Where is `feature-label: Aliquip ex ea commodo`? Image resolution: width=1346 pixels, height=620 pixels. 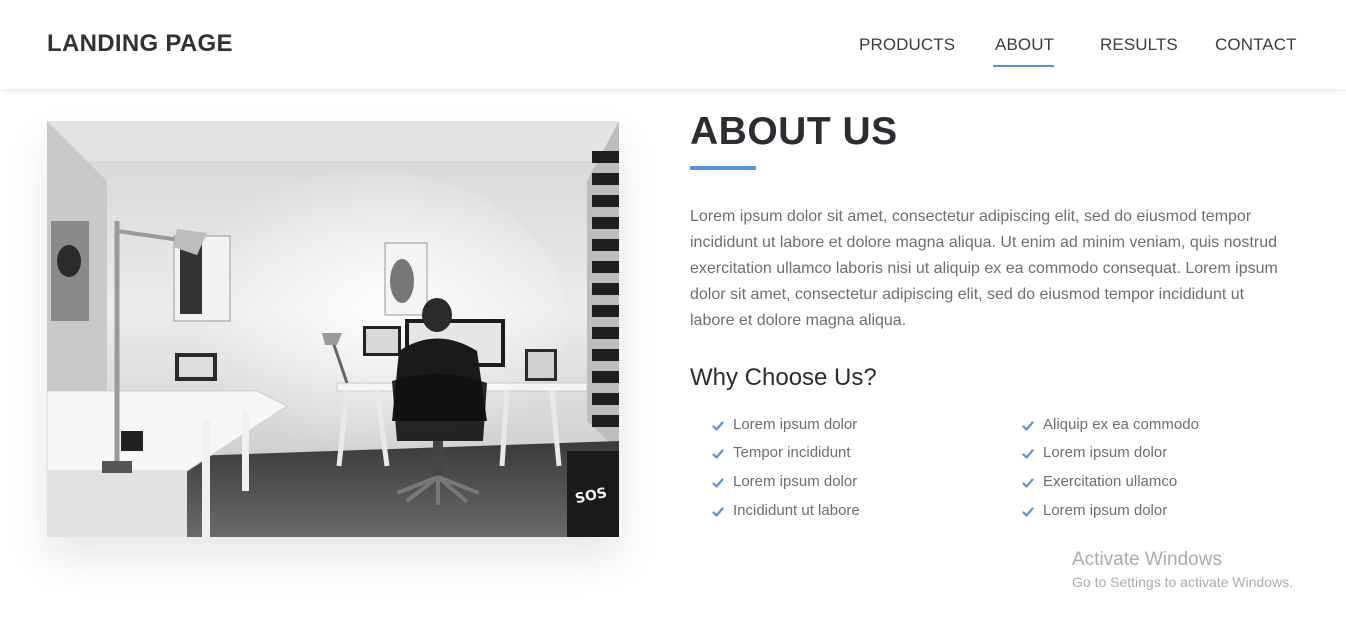
feature-label: Aliquip ex ea commodo is located at coordinates (1121, 424).